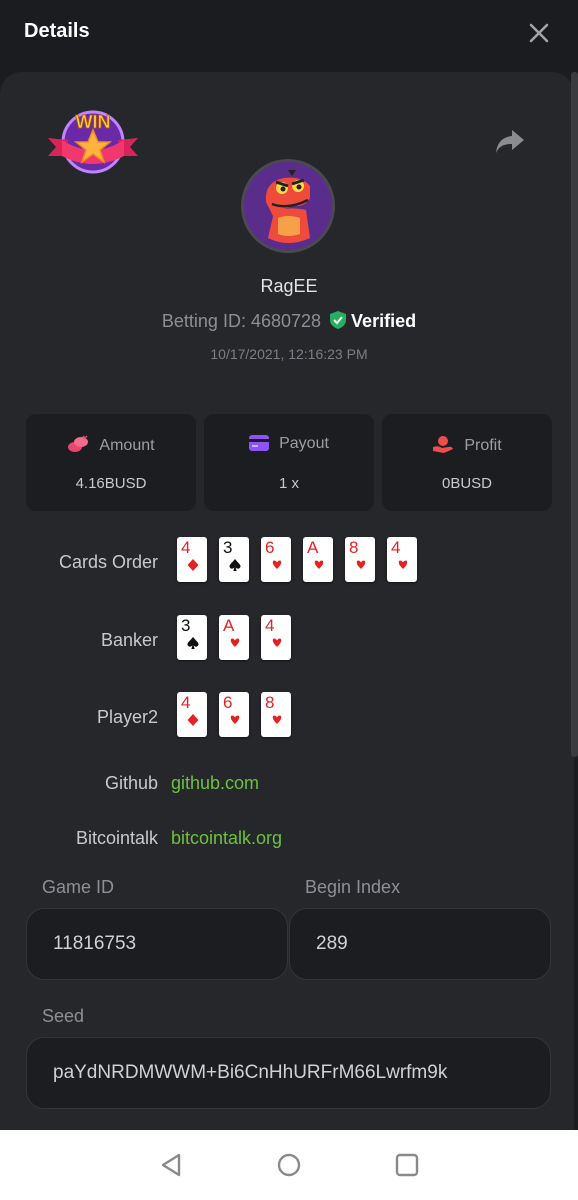 This screenshot has height=1200, width=578. What do you see at coordinates (353, 887) in the screenshot?
I see `begin-index-label: Begin Index` at bounding box center [353, 887].